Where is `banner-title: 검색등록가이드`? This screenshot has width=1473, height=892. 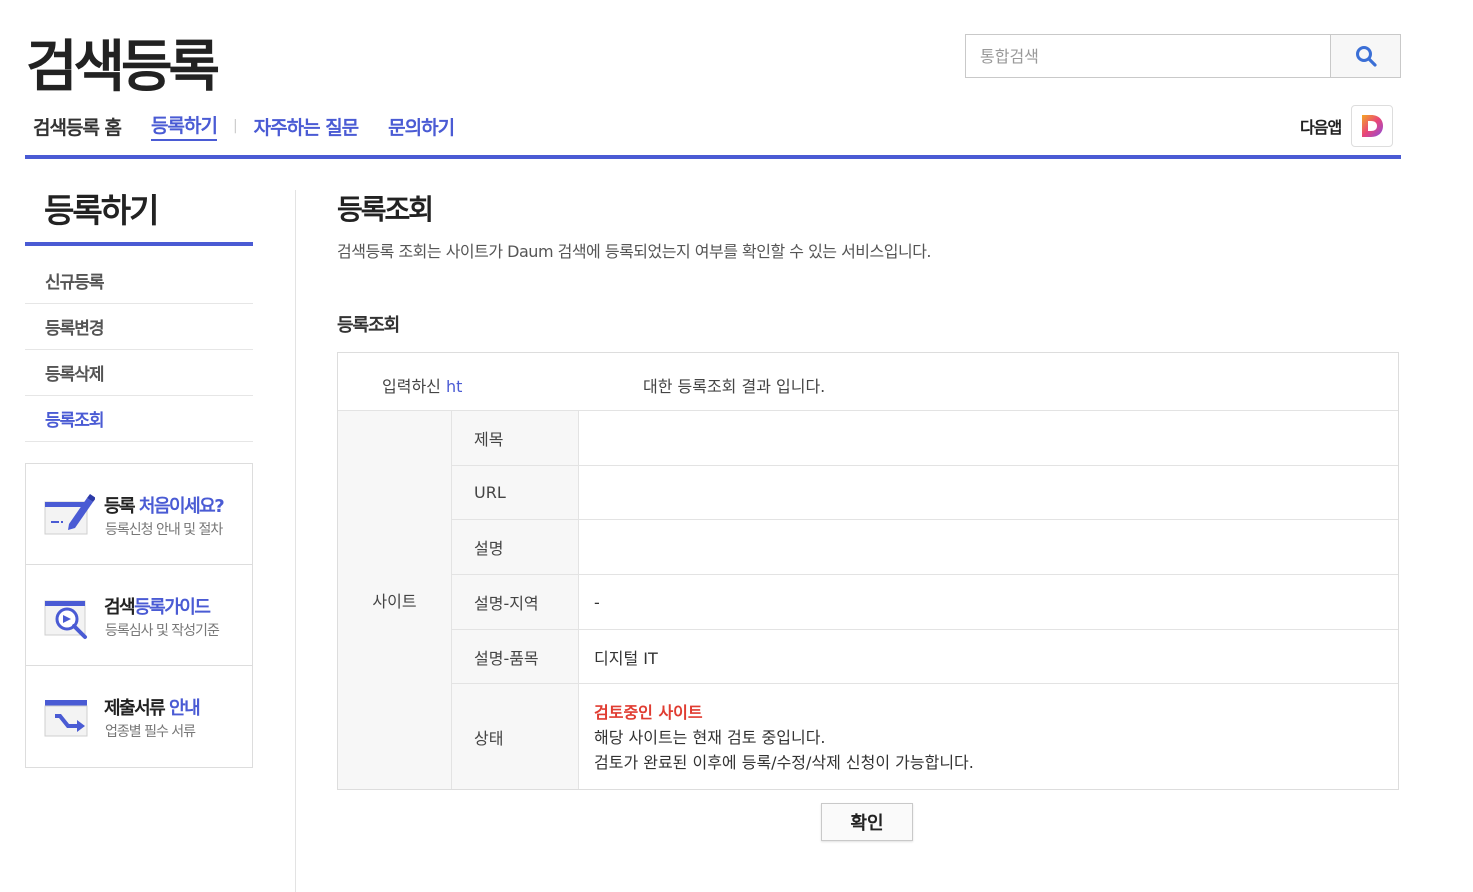 banner-title: 검색등록가이드 is located at coordinates (157, 606).